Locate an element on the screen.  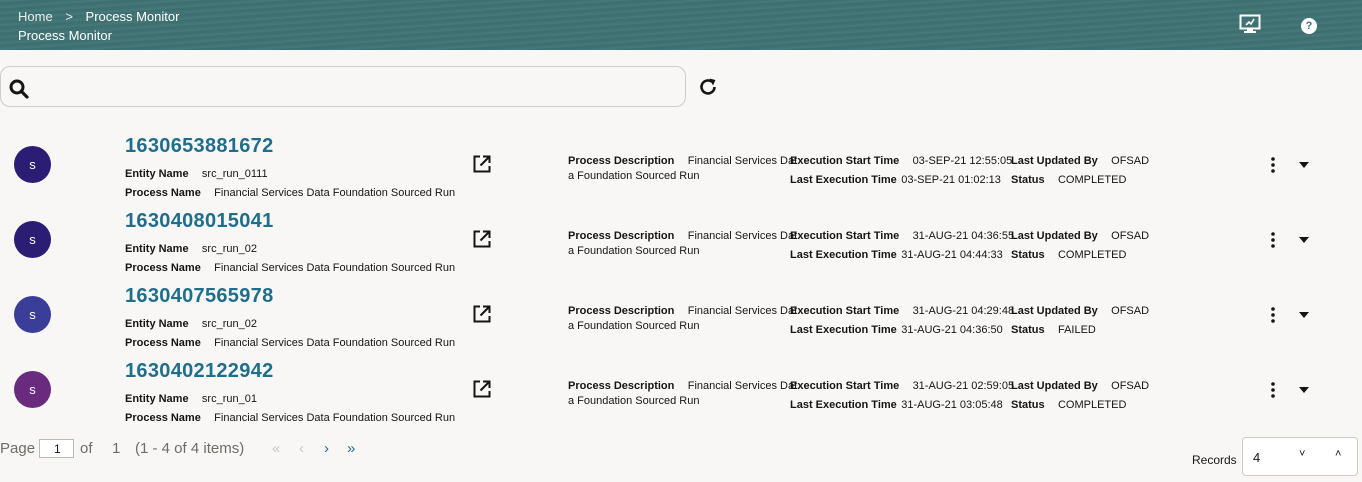
records-label: Records is located at coordinates (1214, 460).